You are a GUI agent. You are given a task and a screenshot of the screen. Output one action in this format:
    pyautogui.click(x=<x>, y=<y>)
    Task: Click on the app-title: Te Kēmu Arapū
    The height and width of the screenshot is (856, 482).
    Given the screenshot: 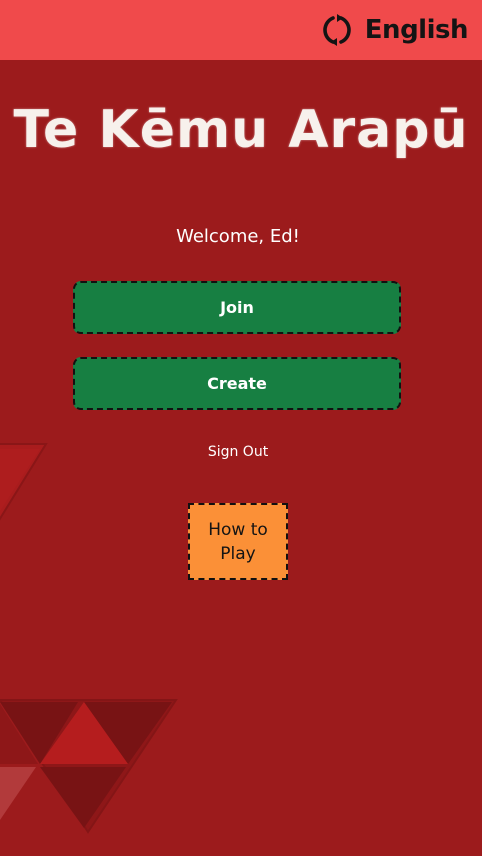 What is the action you would take?
    pyautogui.click(x=241, y=130)
    